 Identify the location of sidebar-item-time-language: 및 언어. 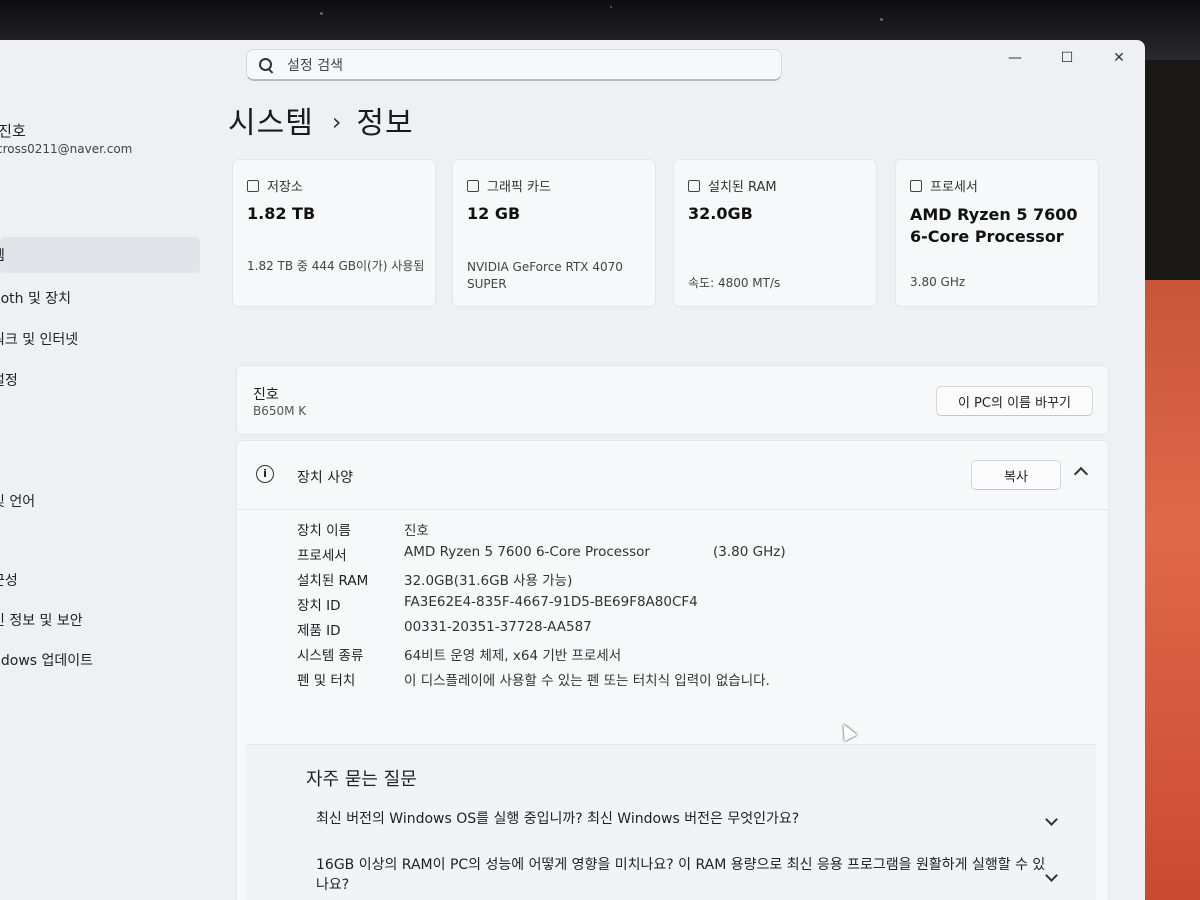
(100, 501).